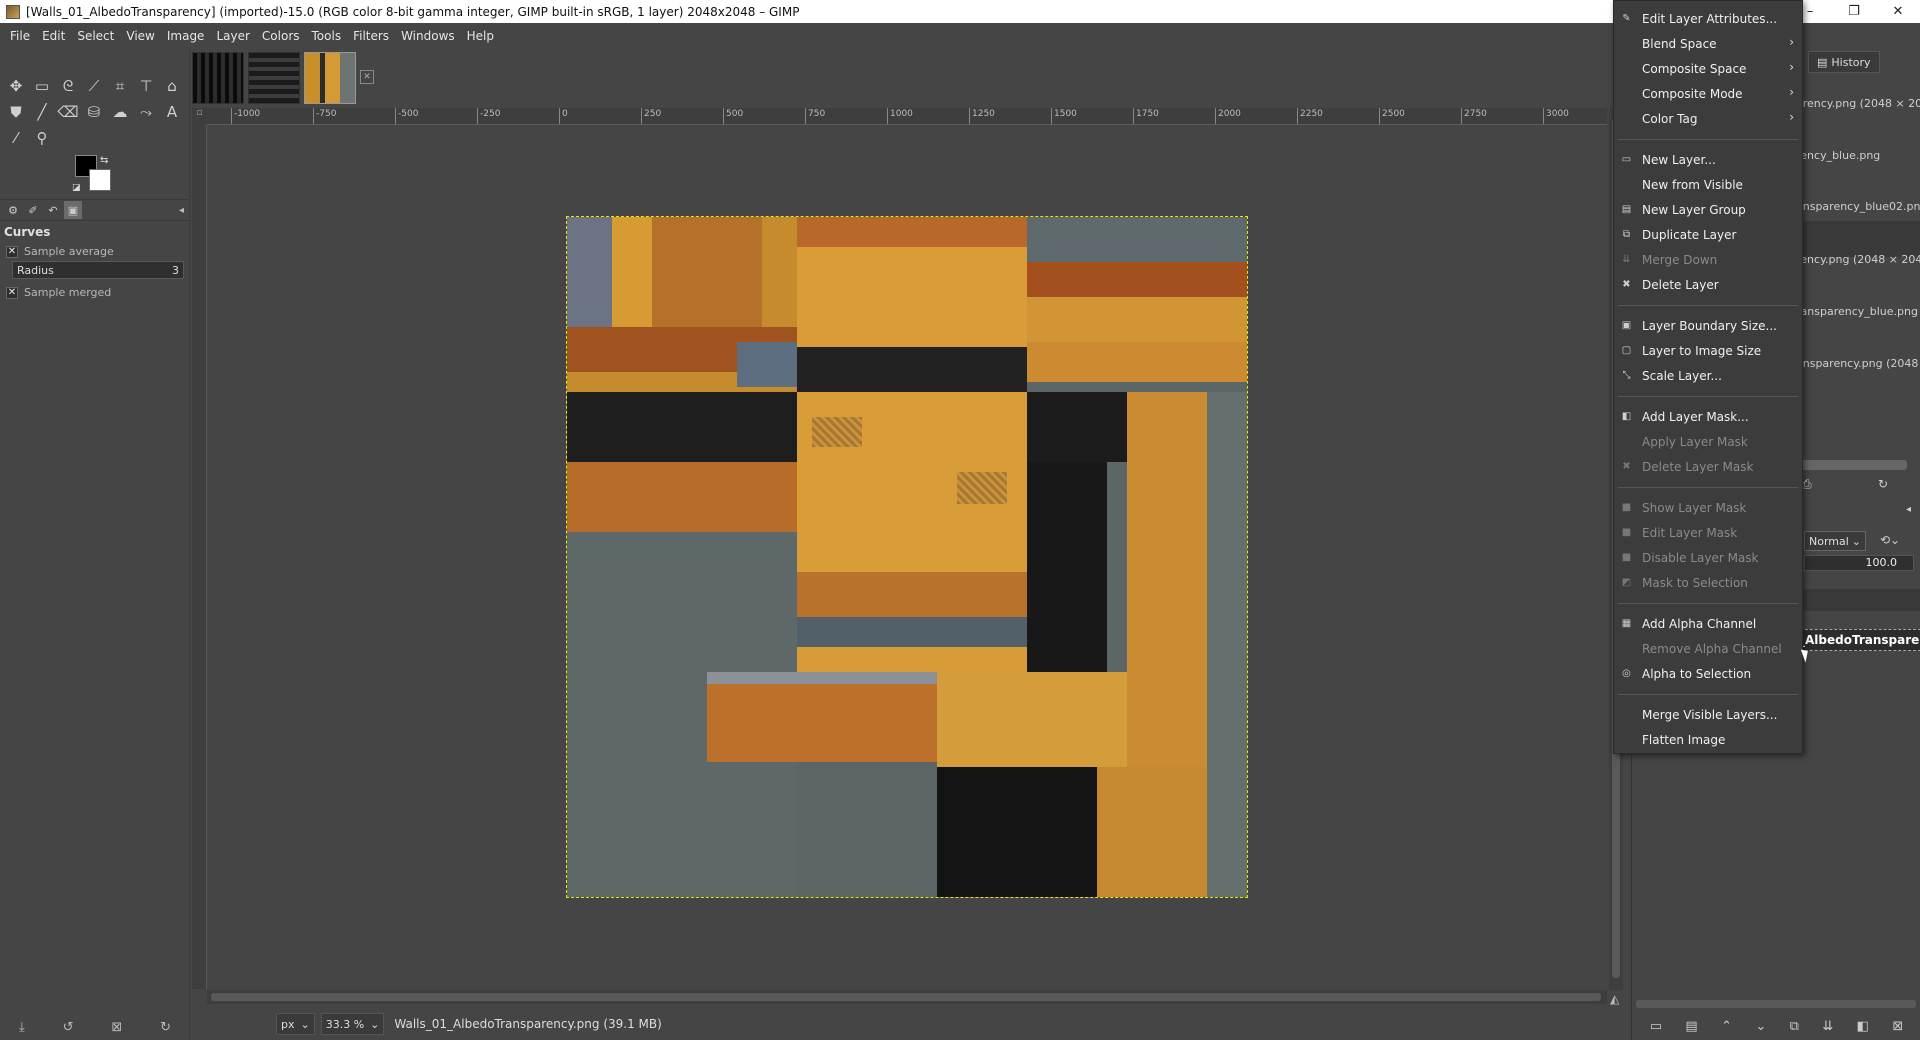 The height and width of the screenshot is (1040, 1920). What do you see at coordinates (12, 251) in the screenshot?
I see `sample-average-checkbox: ✕` at bounding box center [12, 251].